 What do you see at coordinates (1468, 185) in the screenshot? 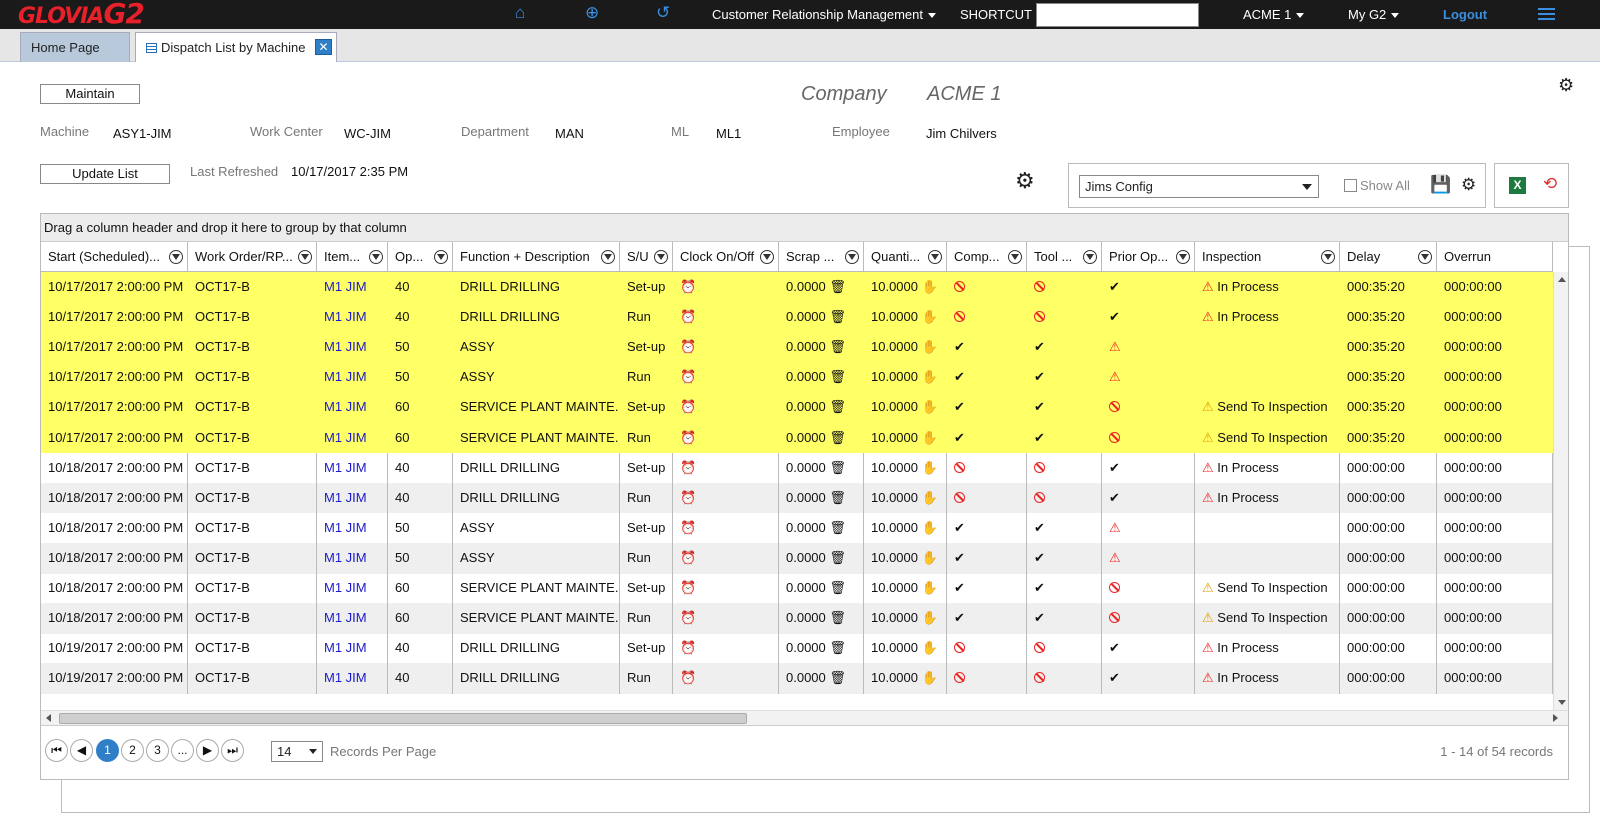
I see `config-gear-icon: ⚙` at bounding box center [1468, 185].